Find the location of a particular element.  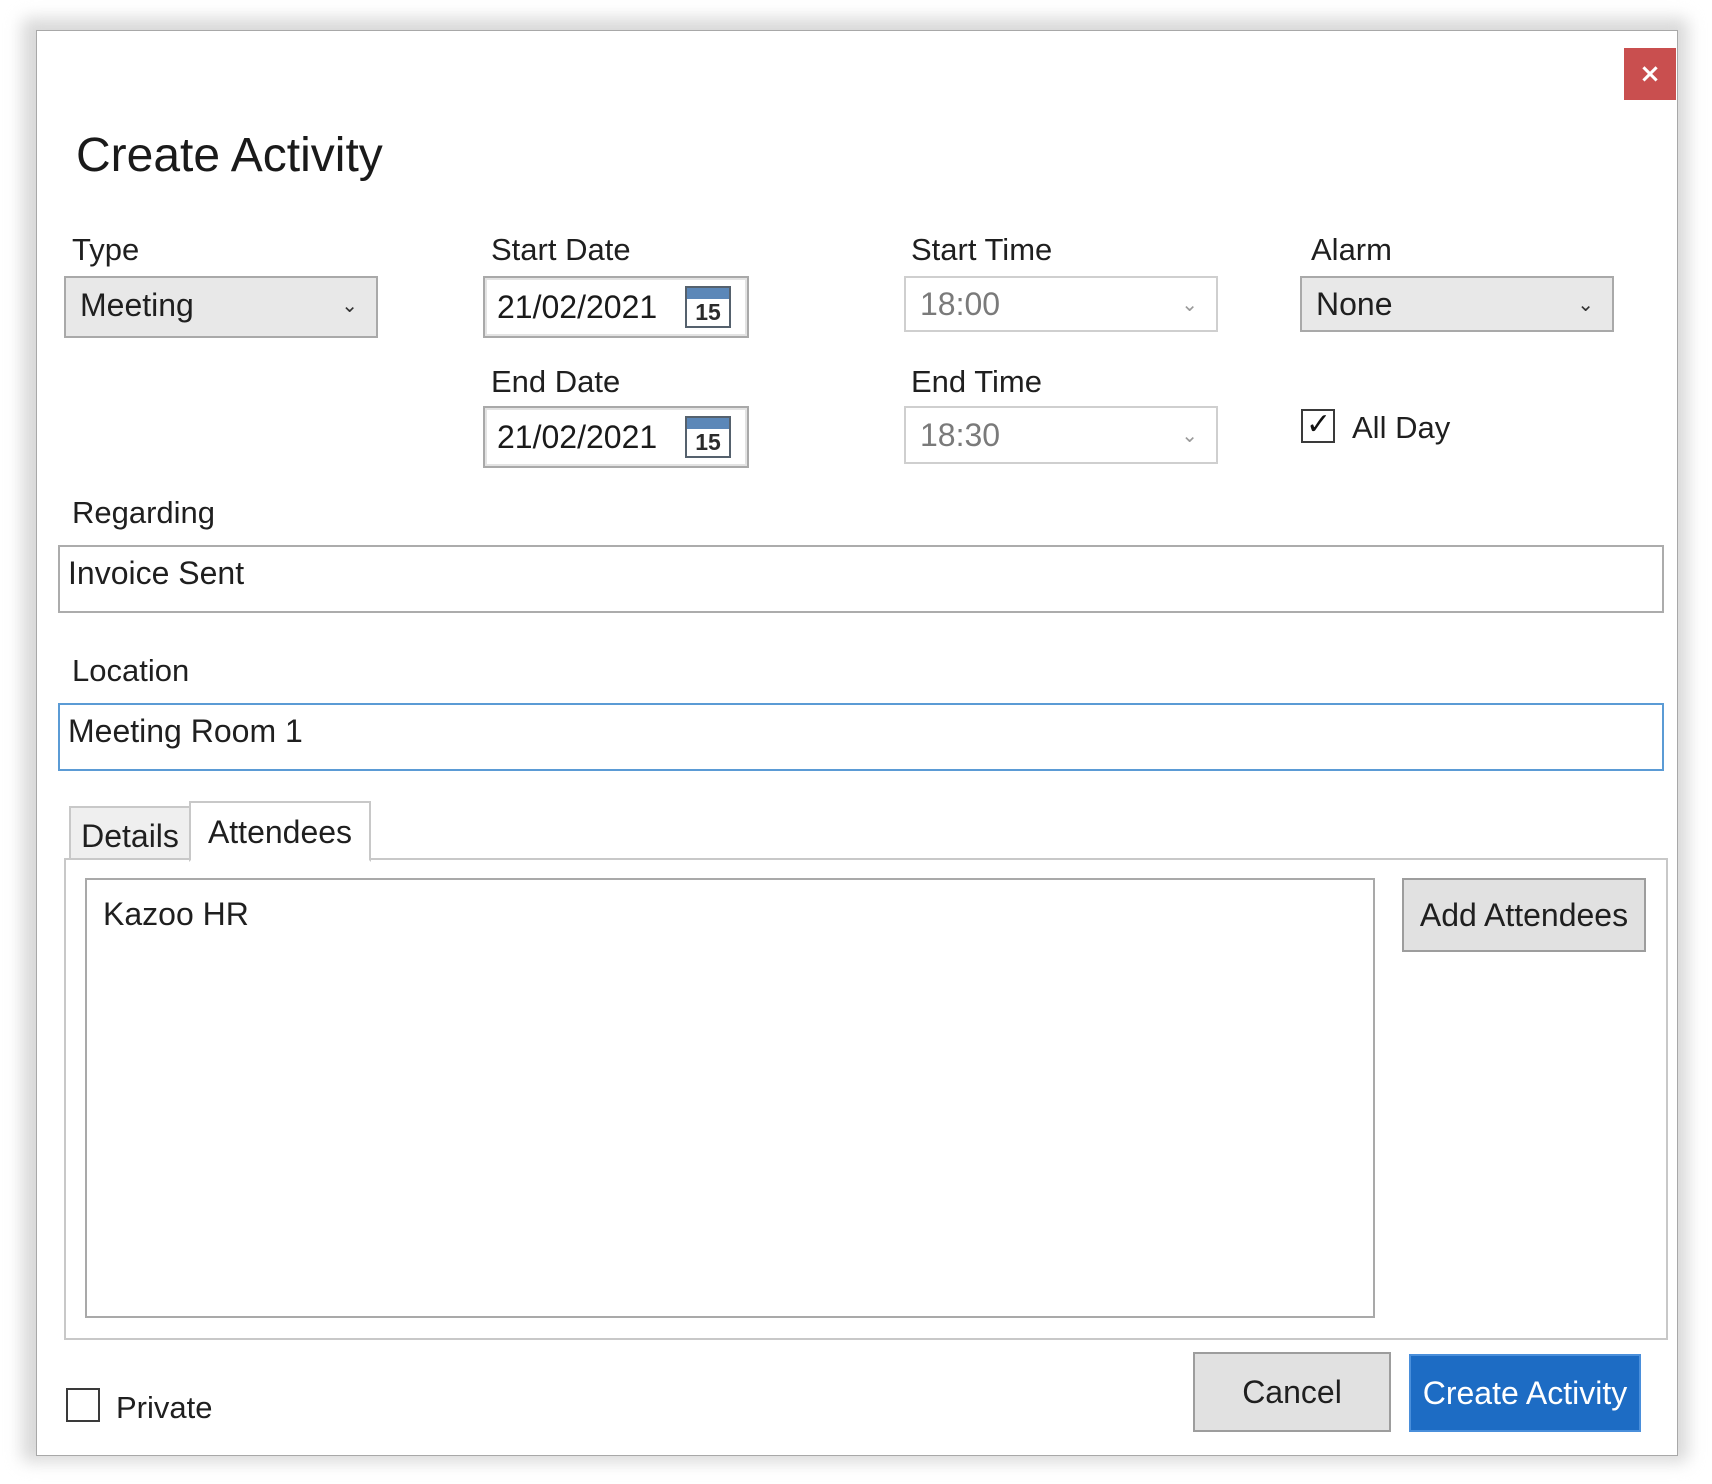

end-date-picker: 21/02/2021 15 is located at coordinates (616, 437).